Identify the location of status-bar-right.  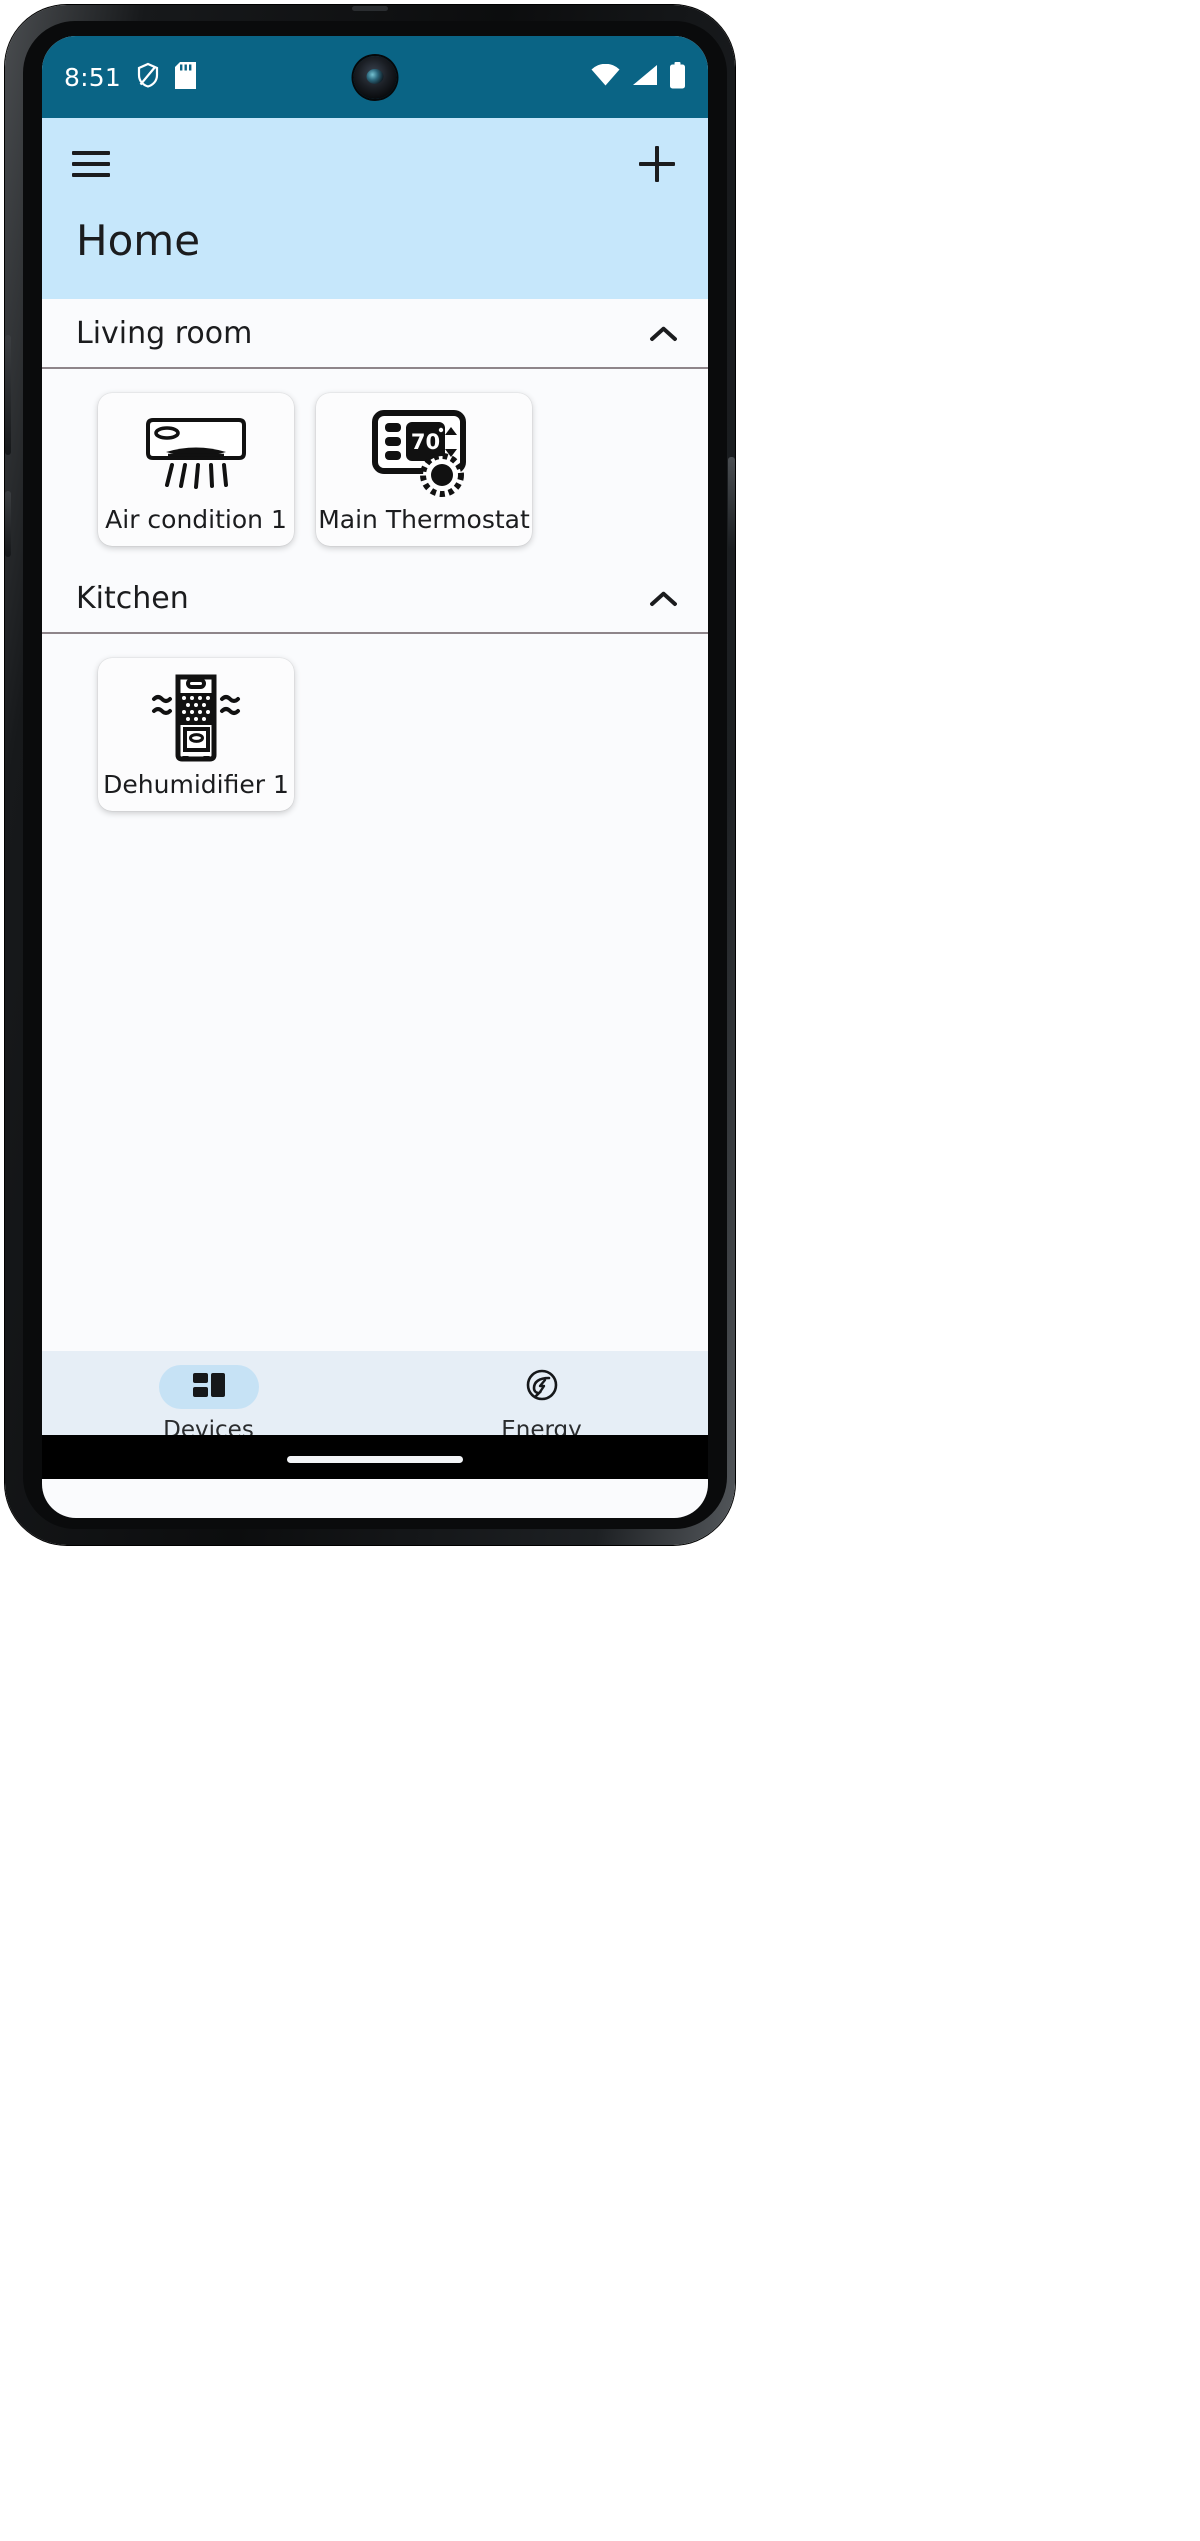
(638, 77).